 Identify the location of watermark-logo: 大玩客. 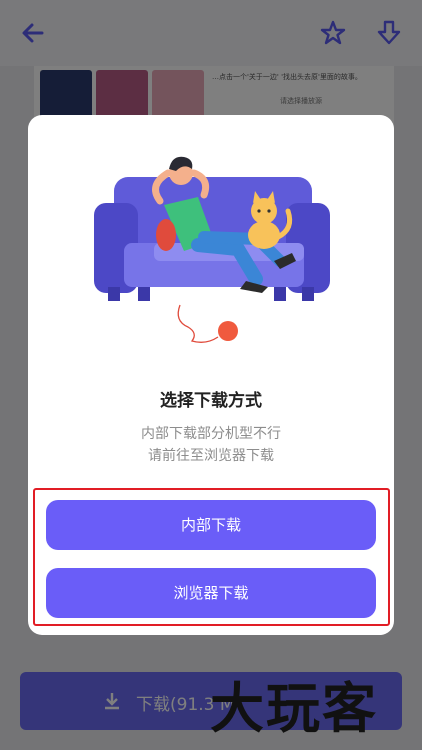
(294, 708).